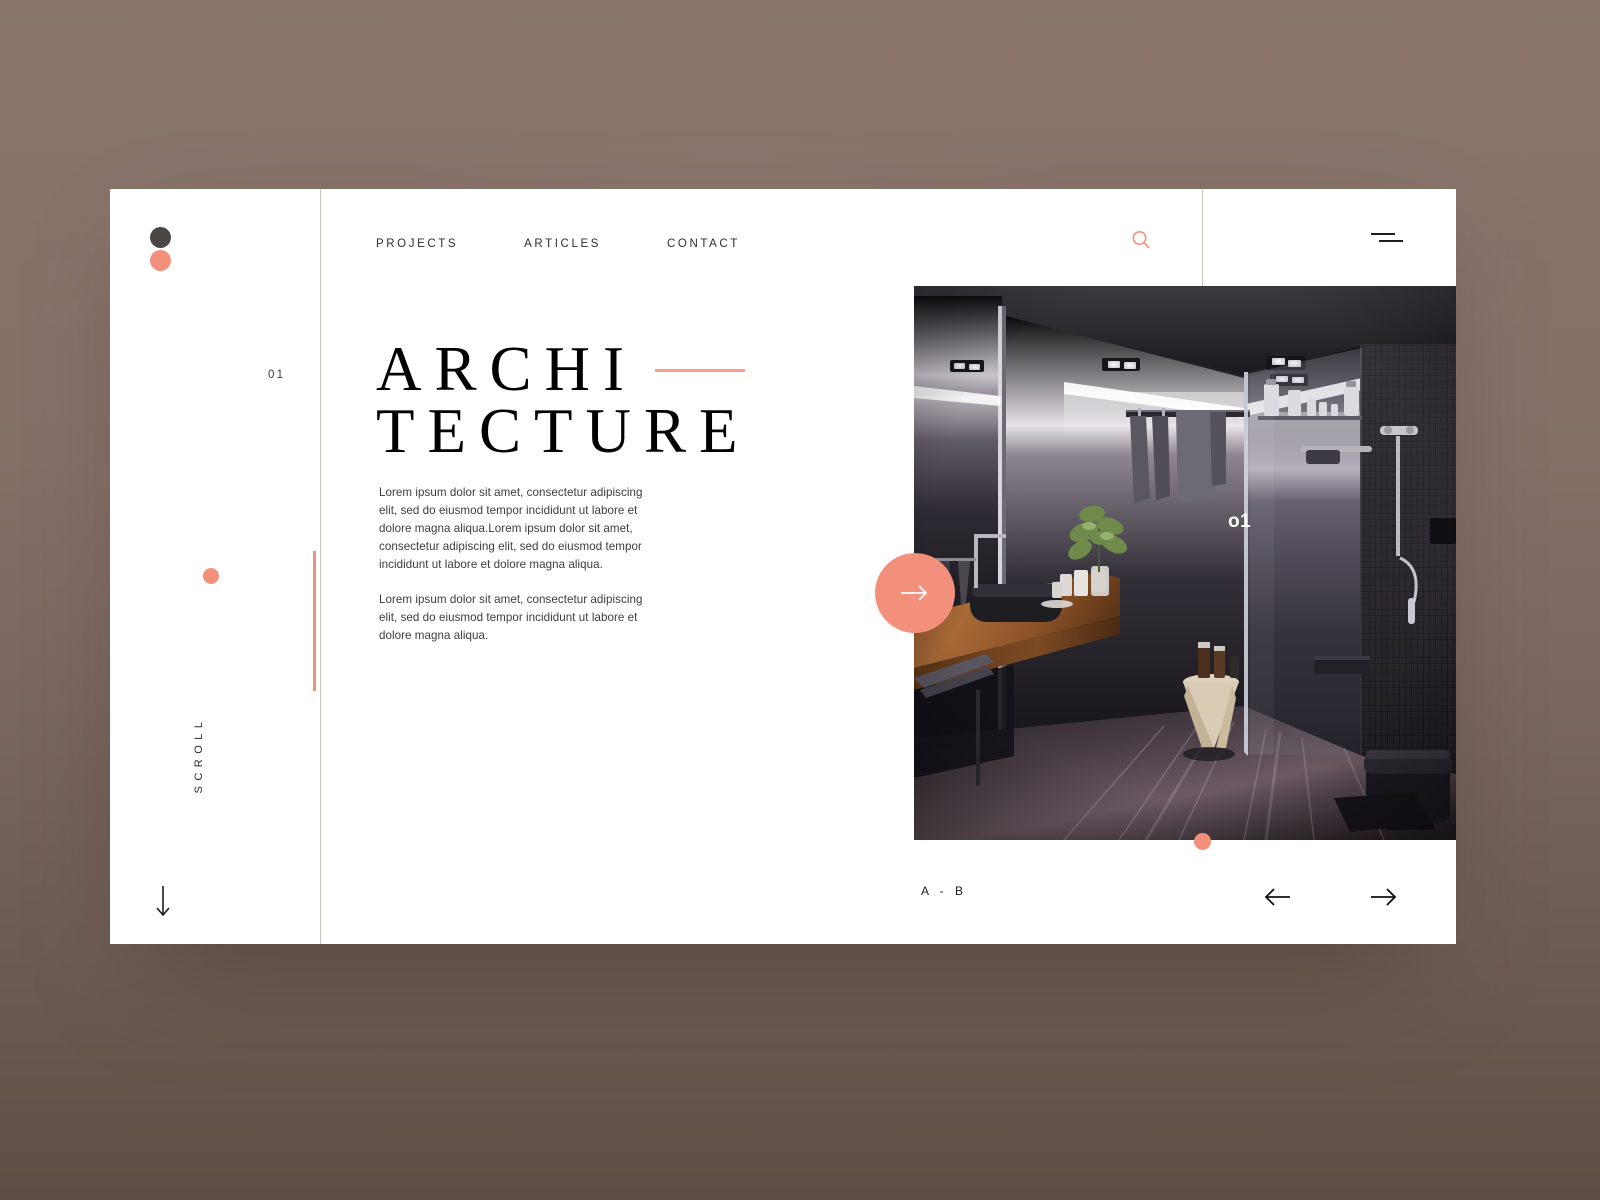  Describe the element at coordinates (211, 576) in the screenshot. I see `rail-progress-dot` at that location.